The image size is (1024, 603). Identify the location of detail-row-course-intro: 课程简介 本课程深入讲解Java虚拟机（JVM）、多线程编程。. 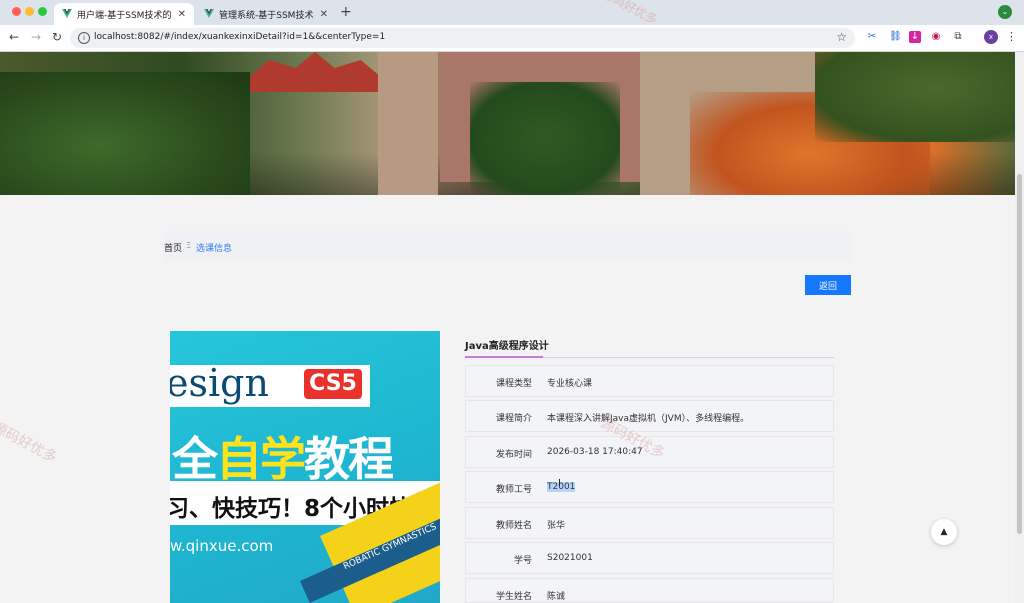
(649, 416).